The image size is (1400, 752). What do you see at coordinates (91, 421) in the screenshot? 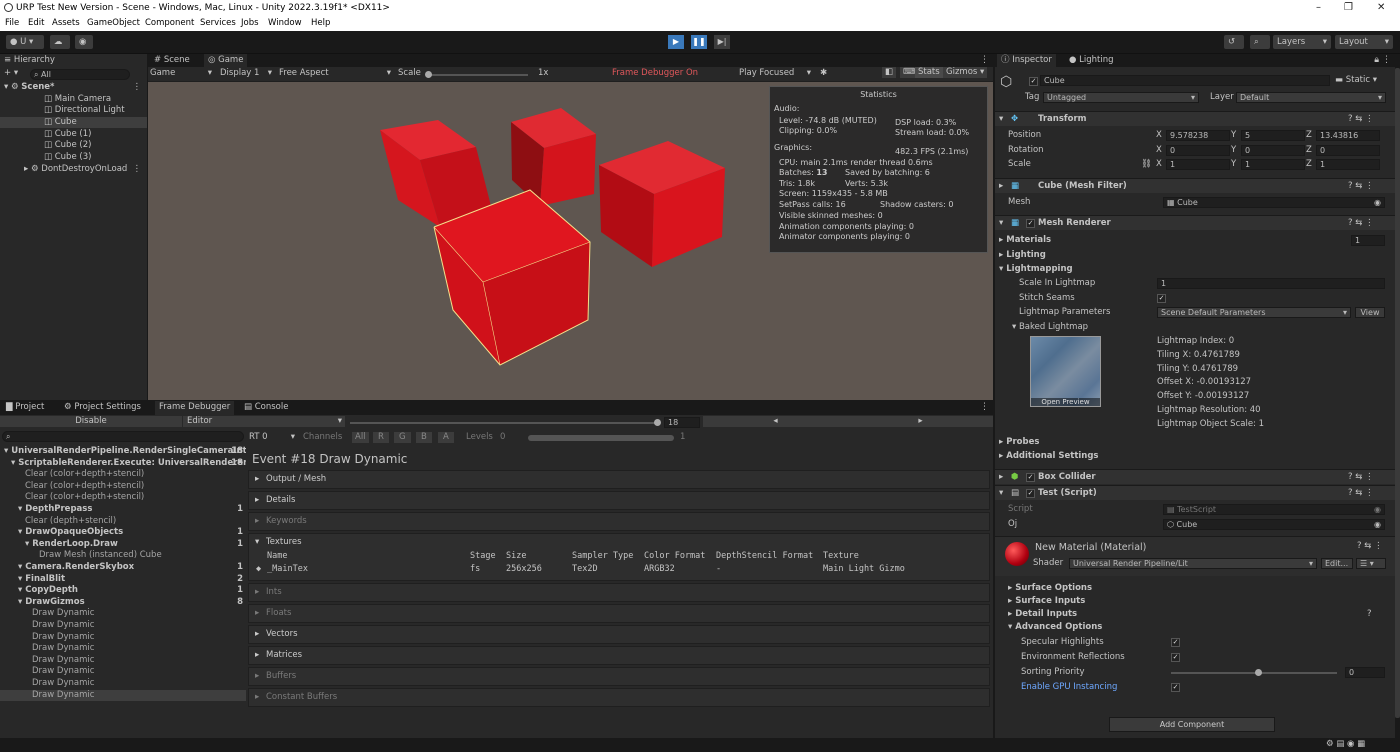
I see `disable-button: Disable` at bounding box center [91, 421].